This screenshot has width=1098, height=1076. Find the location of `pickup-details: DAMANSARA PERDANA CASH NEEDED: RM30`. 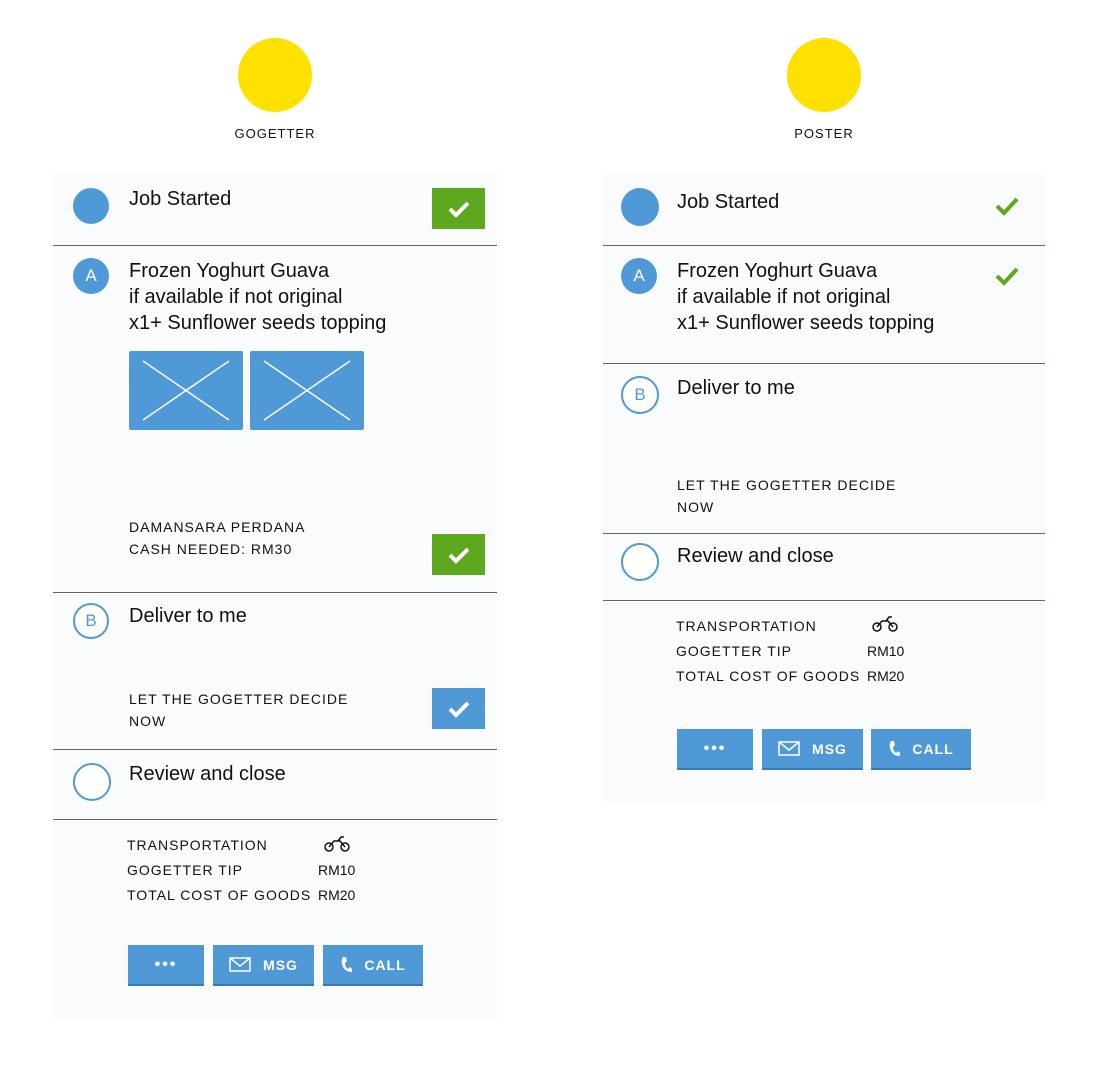

pickup-details: DAMANSARA PERDANA CASH NEEDED: RM30 is located at coordinates (217, 538).